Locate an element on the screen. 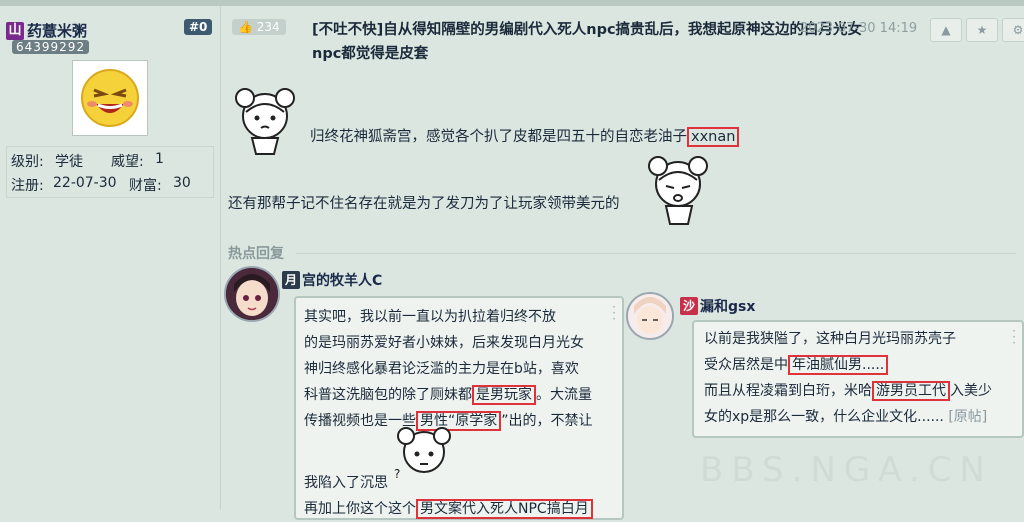  reply1-line-text: ”出的，不禁让 is located at coordinates (547, 421).